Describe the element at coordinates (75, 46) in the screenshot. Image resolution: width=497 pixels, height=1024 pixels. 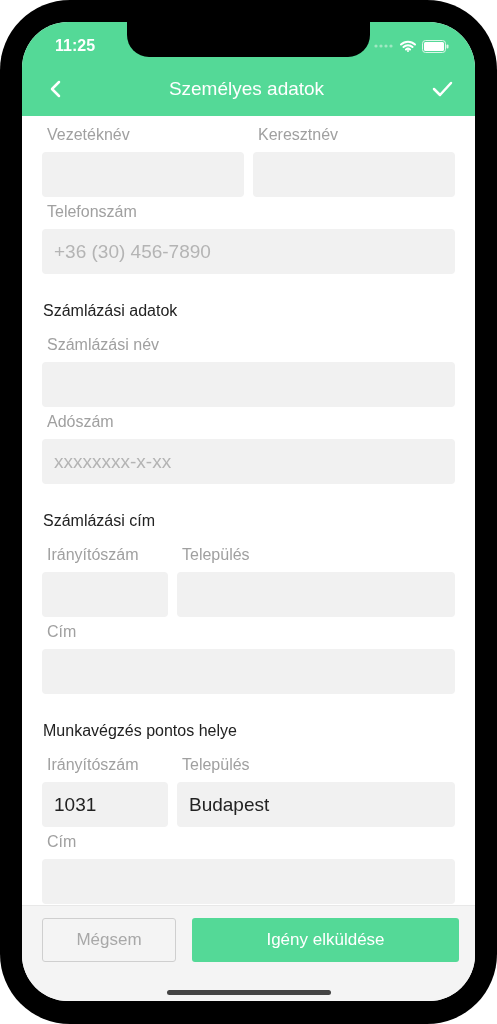
I see `status-time: 11:25` at that location.